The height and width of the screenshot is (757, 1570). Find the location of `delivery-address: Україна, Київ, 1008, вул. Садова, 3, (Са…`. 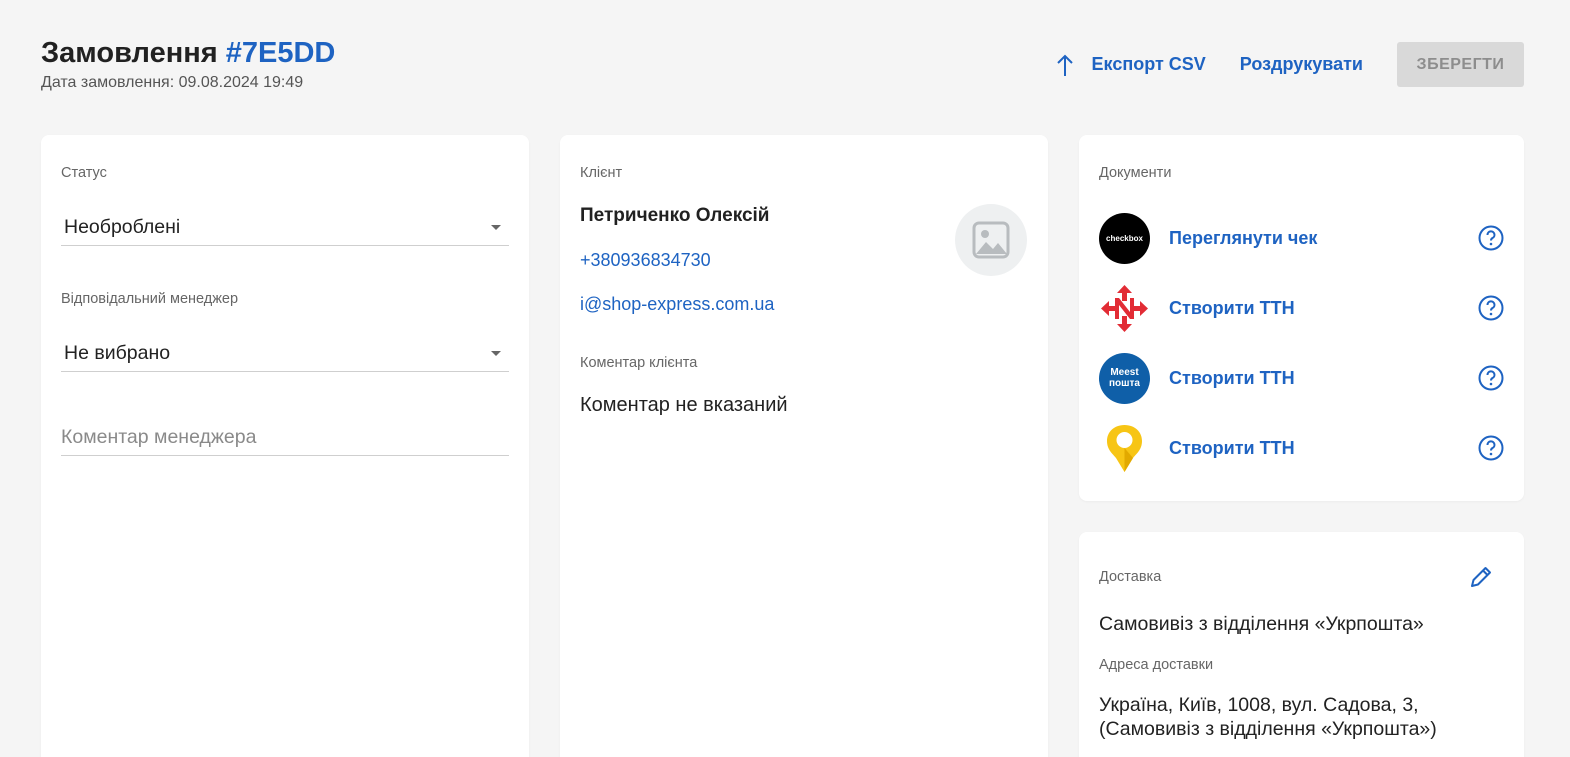

delivery-address: Україна, Київ, 1008, вул. Садова, 3, (Са… is located at coordinates (1301, 717).